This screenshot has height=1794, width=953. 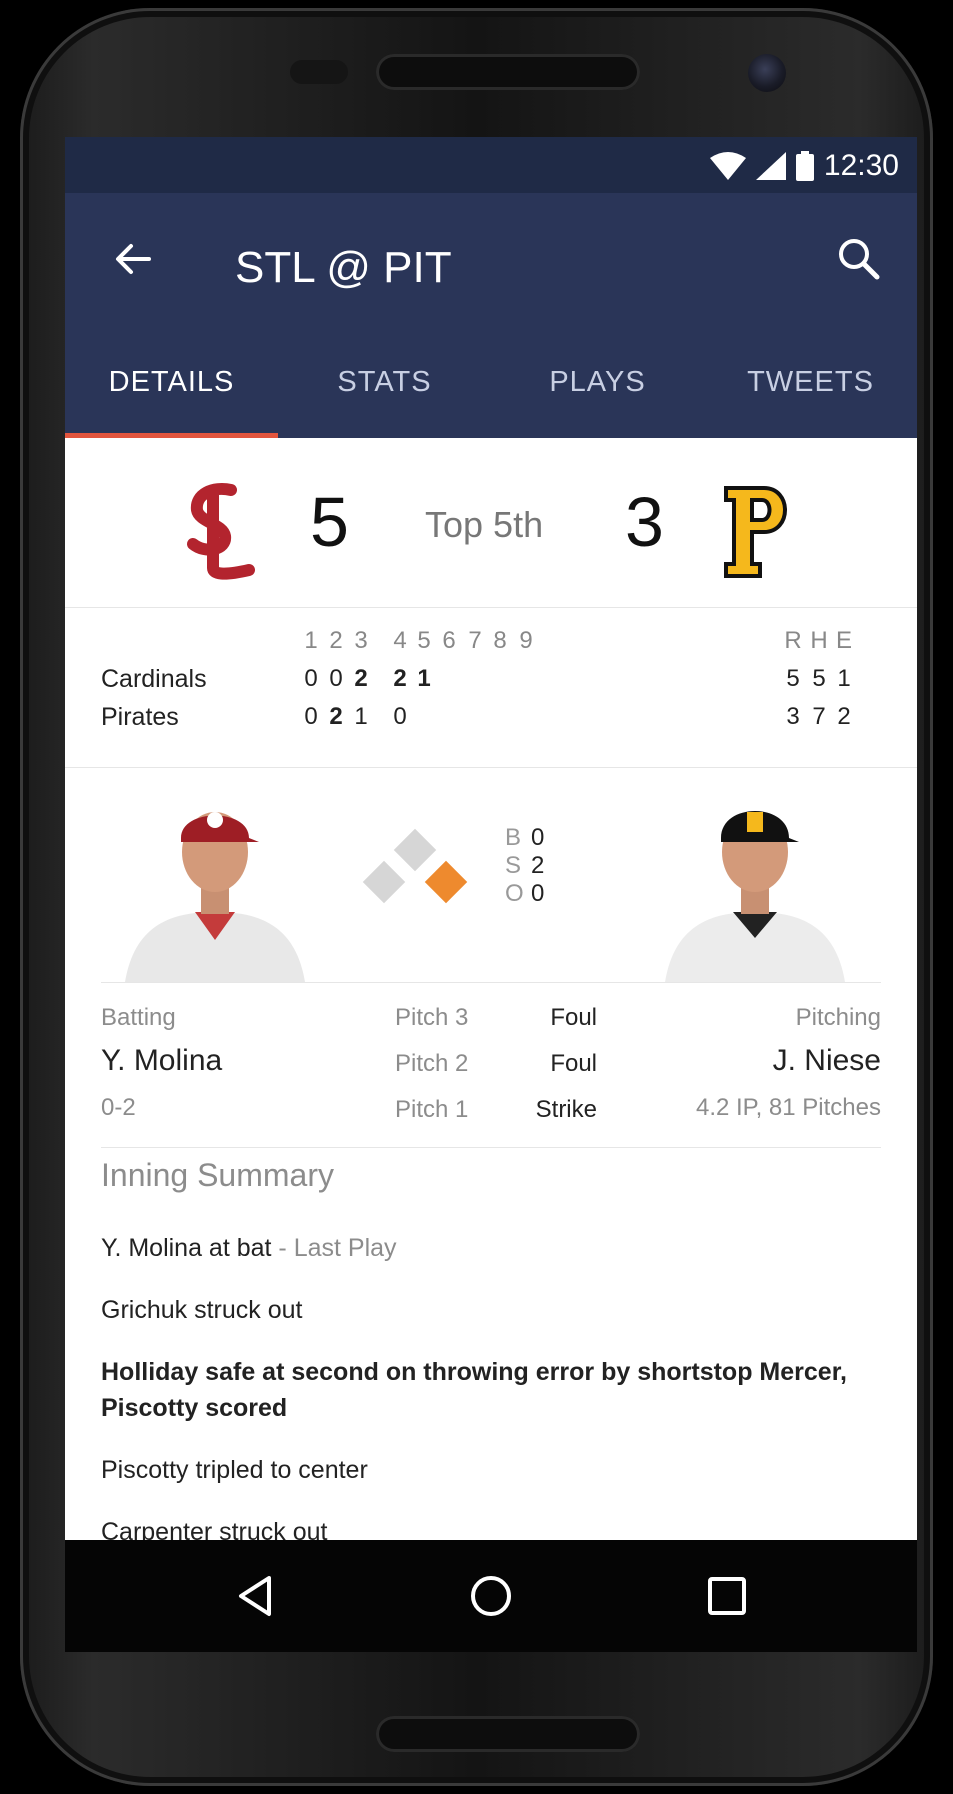 I want to click on count-label: O, so click(x=514, y=893).